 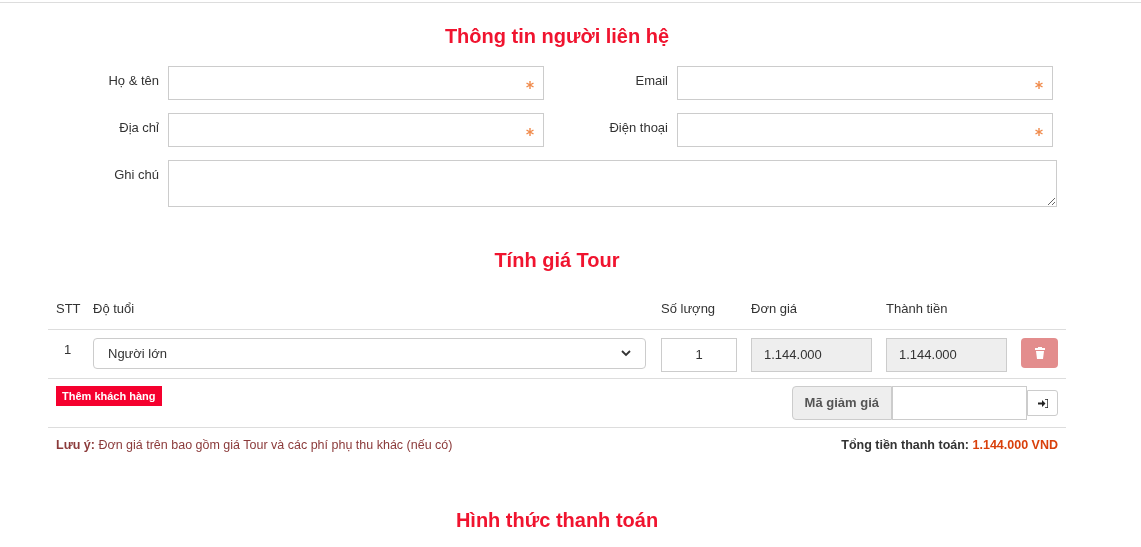 What do you see at coordinates (557, 36) in the screenshot?
I see `section-title: Thông tin người liên hệ` at bounding box center [557, 36].